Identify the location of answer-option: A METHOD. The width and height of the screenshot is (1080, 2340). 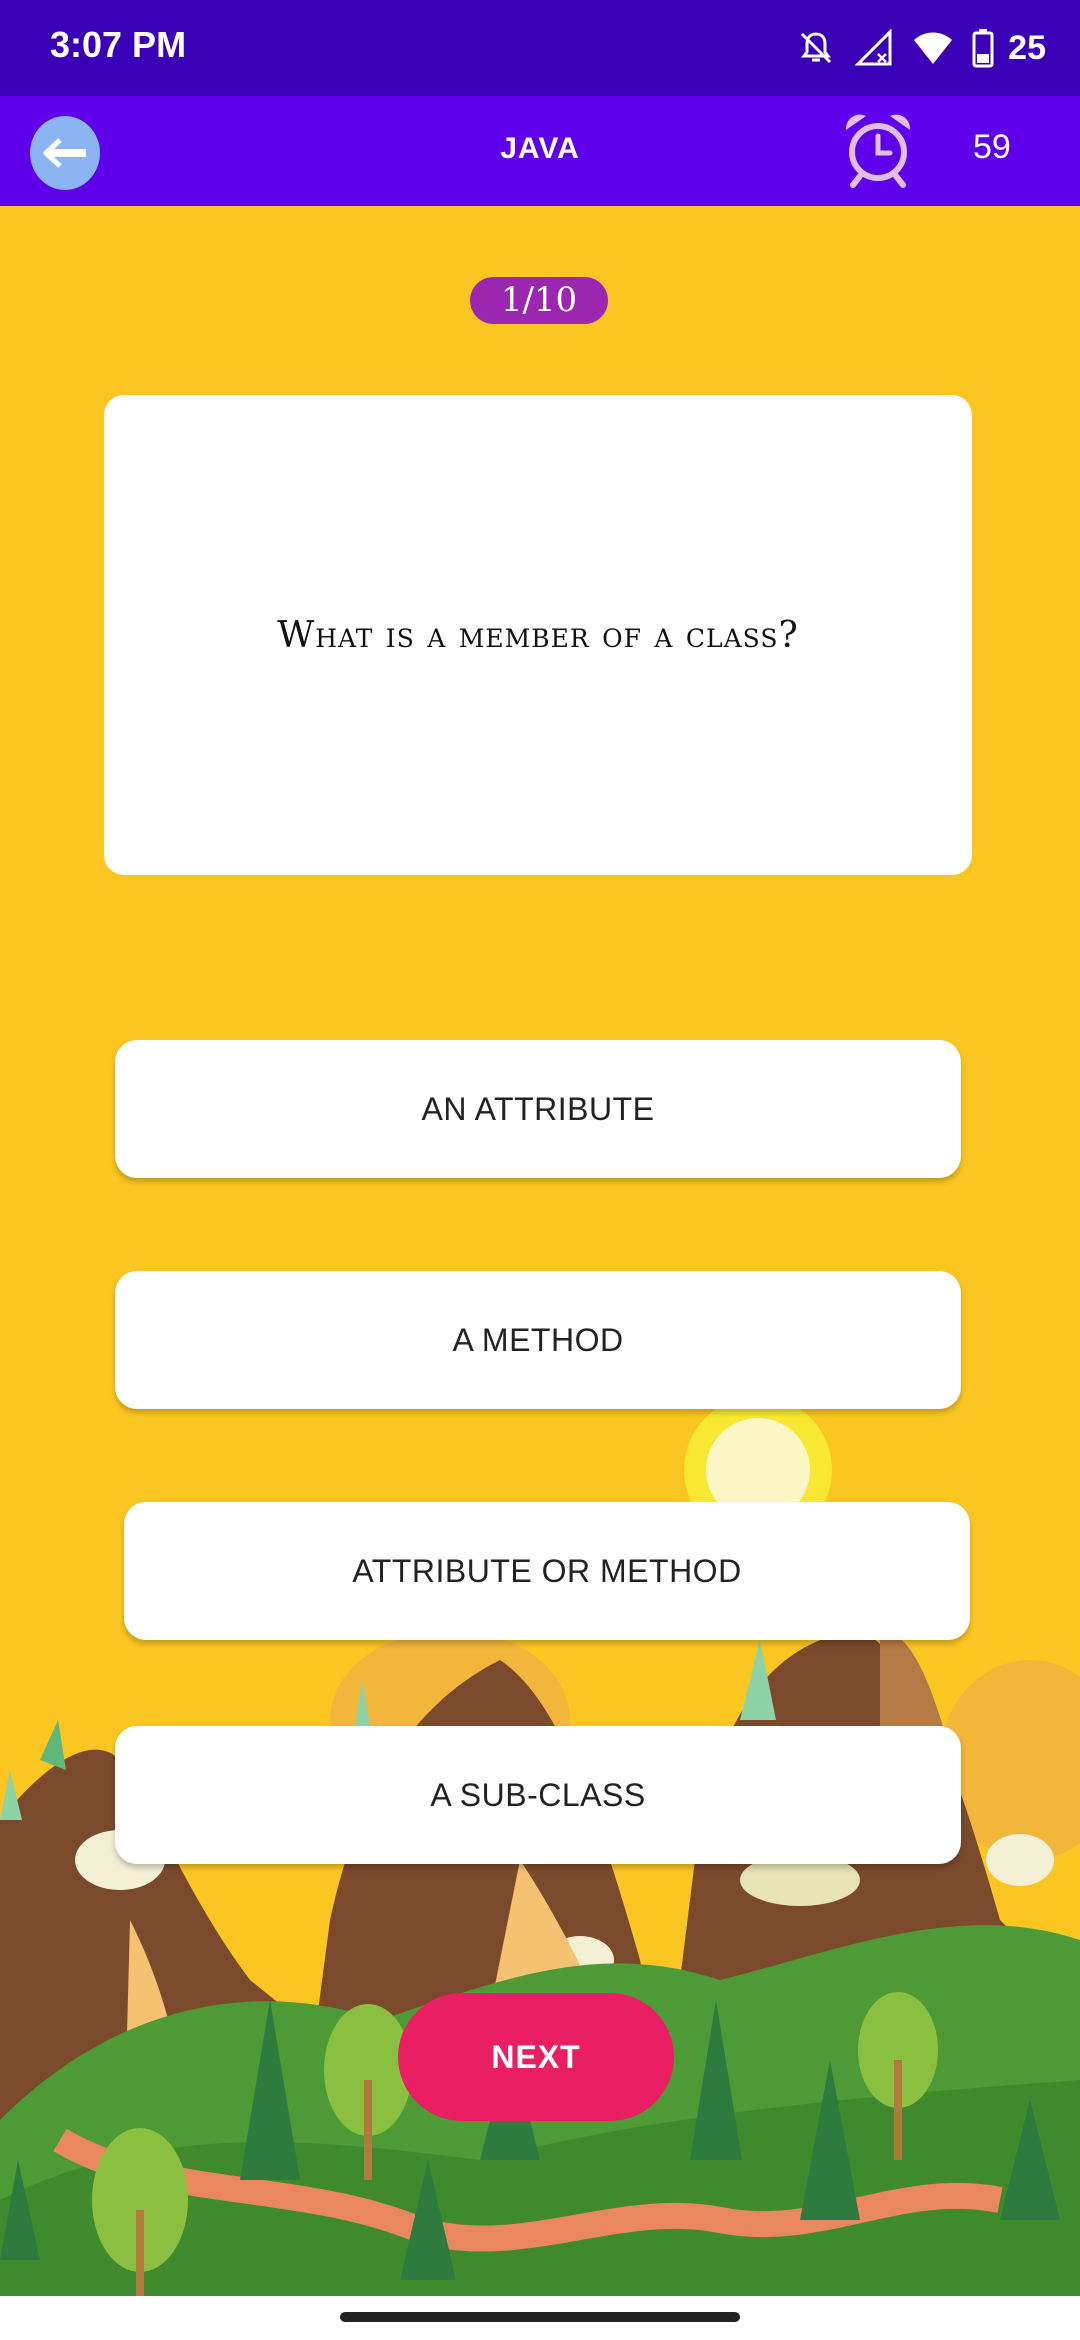
(538, 1340).